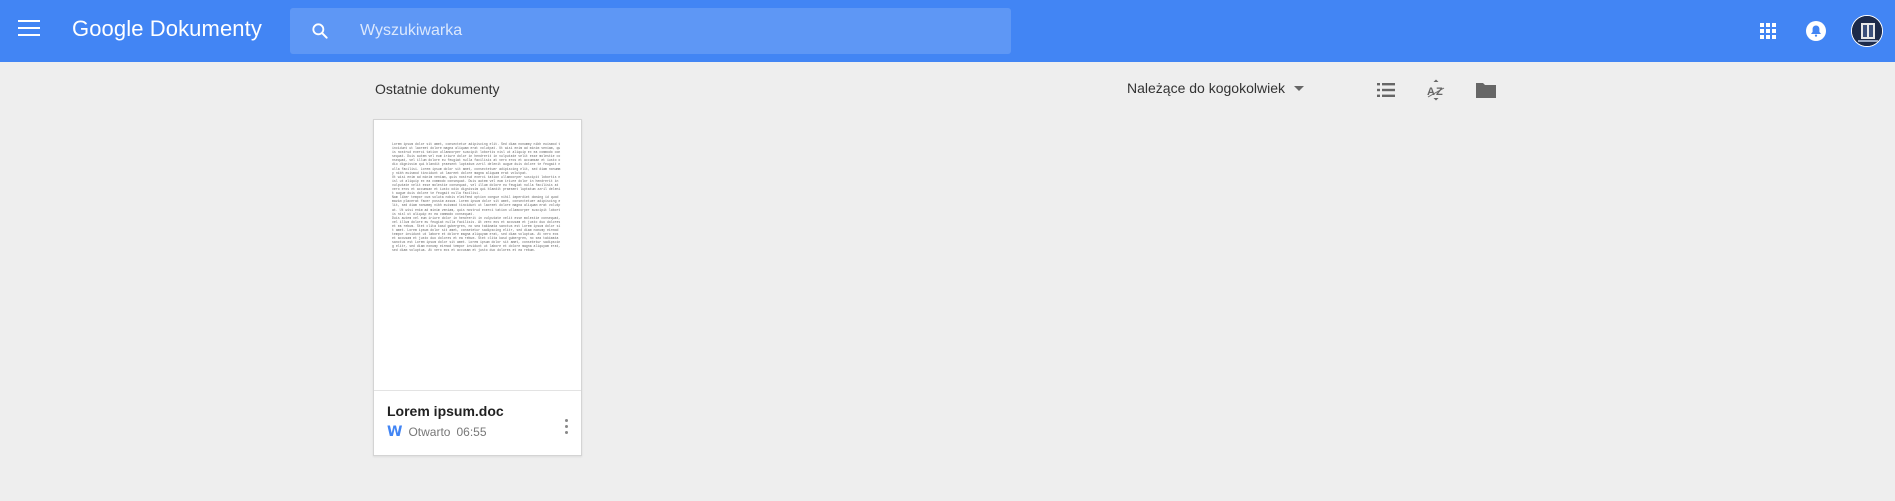 The image size is (1895, 501). Describe the element at coordinates (320, 31) in the screenshot. I see `search-icon` at that location.